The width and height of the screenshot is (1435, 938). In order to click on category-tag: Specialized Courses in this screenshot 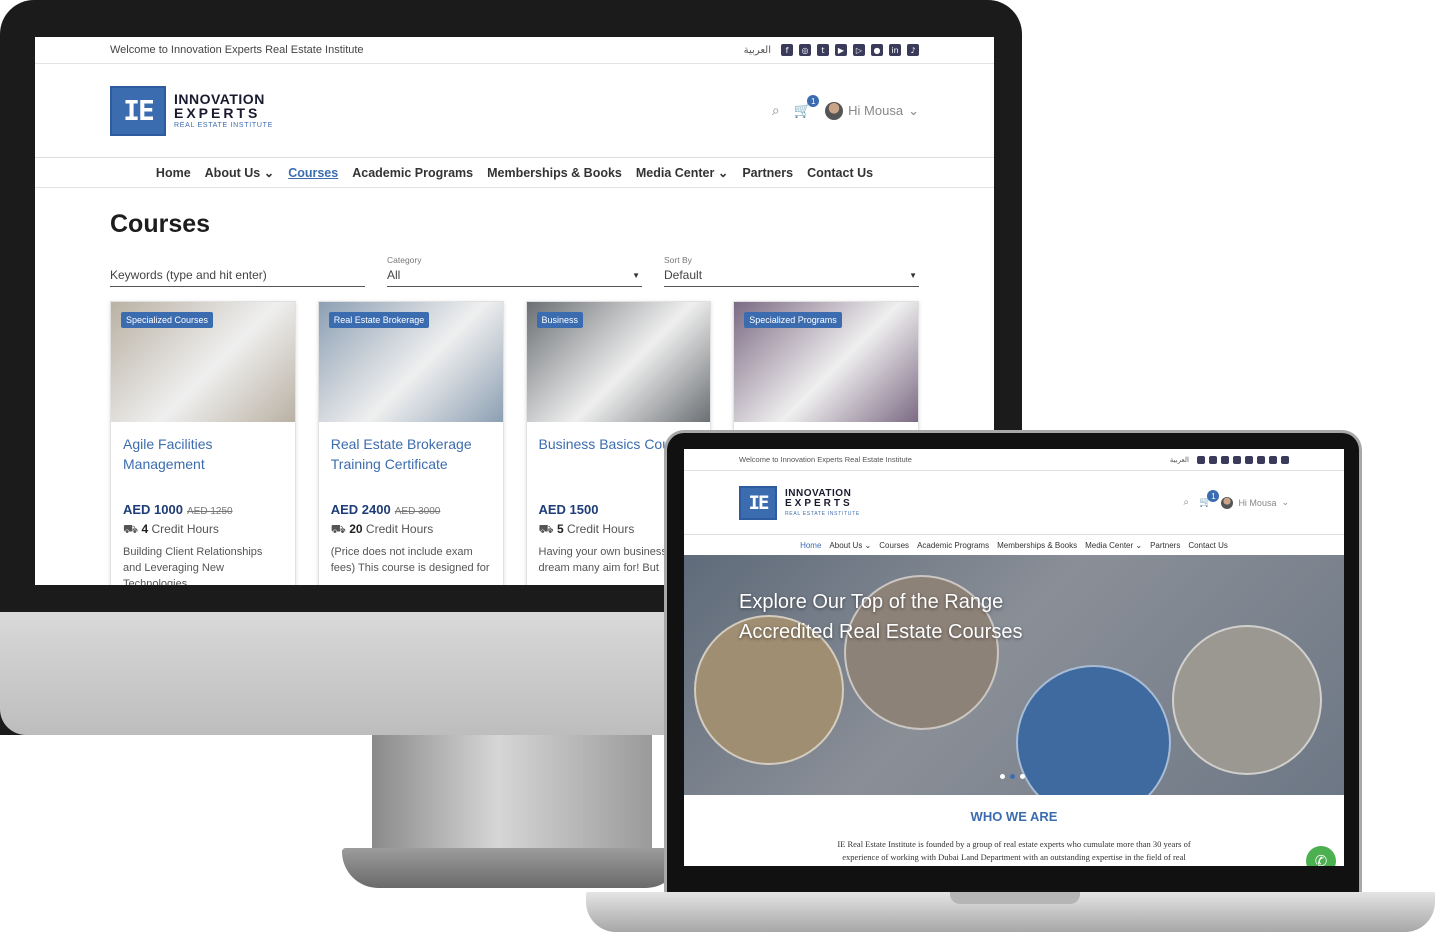, I will do `click(167, 320)`.